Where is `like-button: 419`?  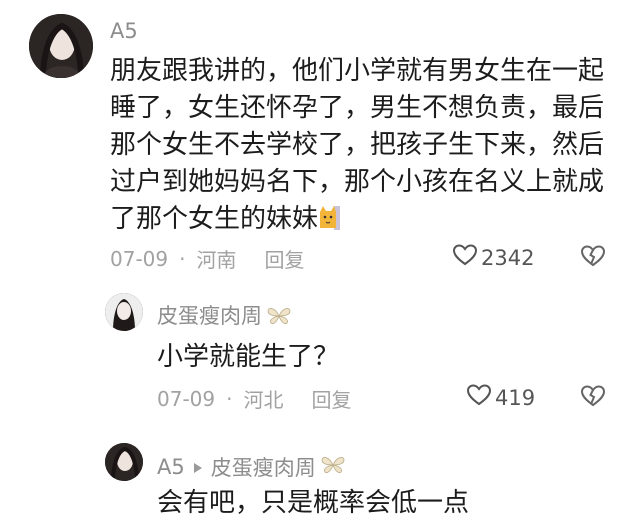
like-button: 419 is located at coordinates (500, 397).